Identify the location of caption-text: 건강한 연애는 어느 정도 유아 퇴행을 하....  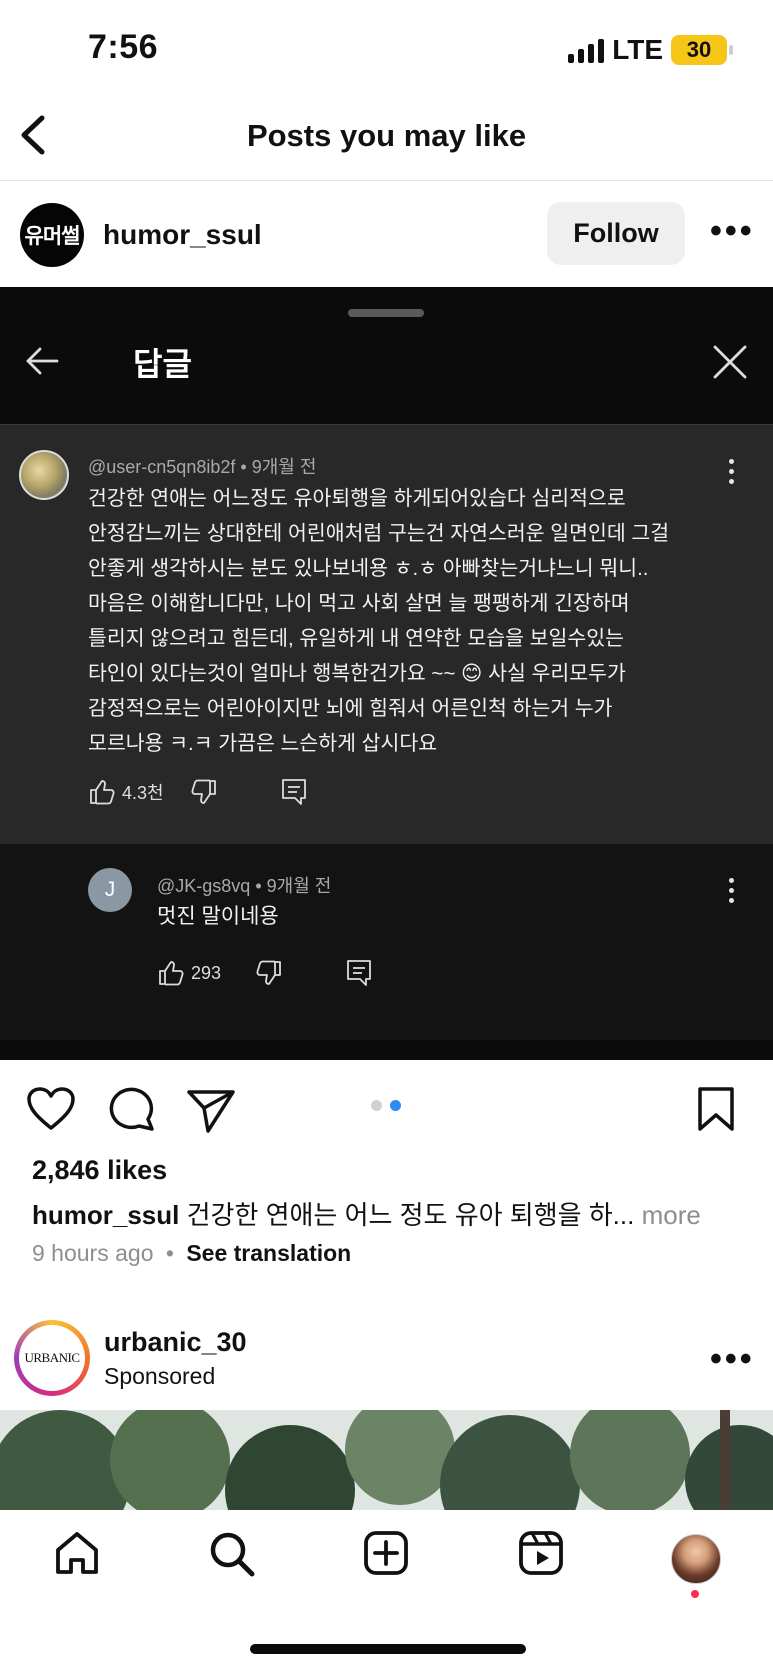
(410, 1215).